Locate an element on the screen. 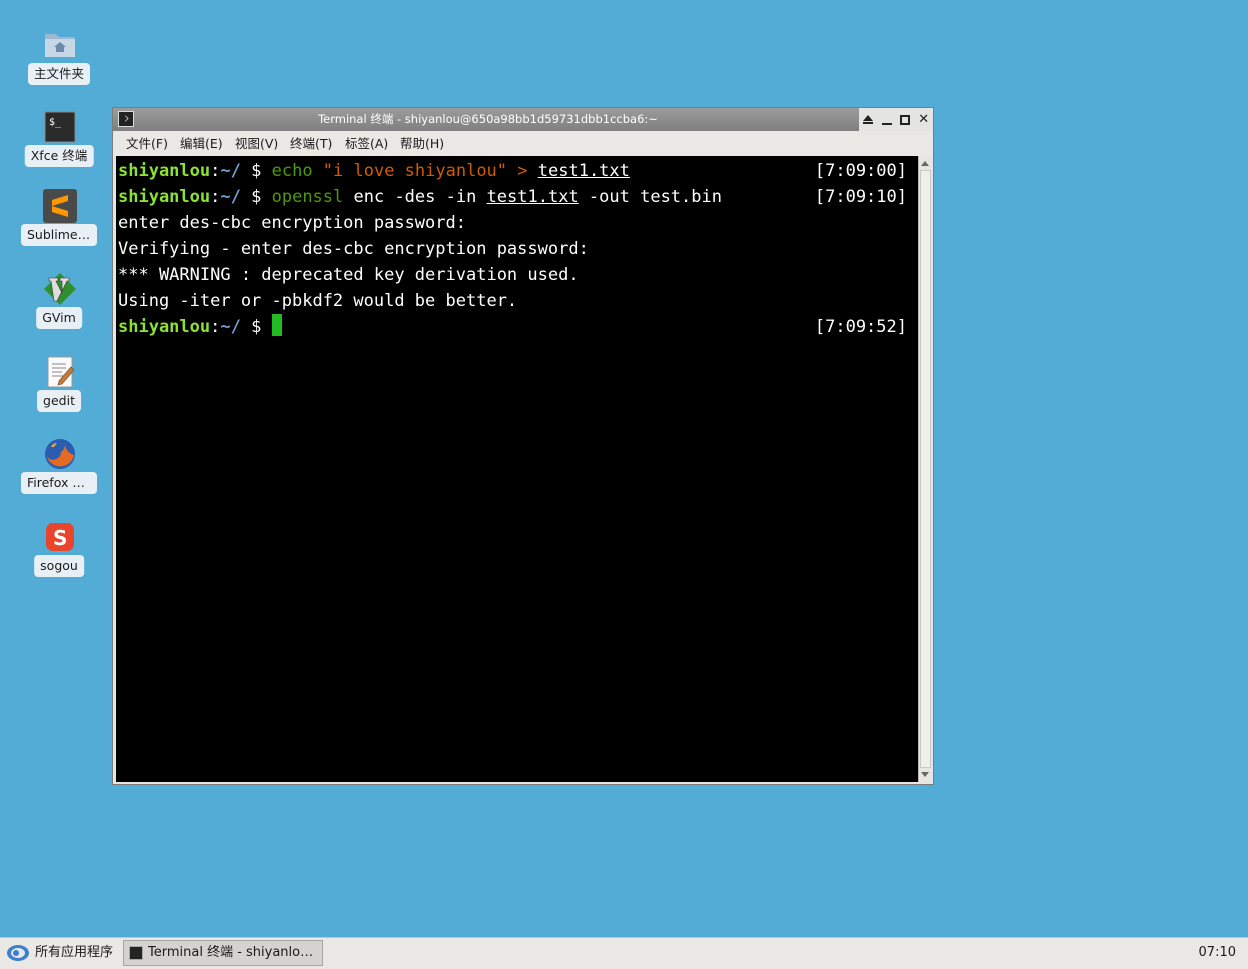 This screenshot has width=1248, height=969. desktop-icon-label: 主文件夹 is located at coordinates (59, 74).